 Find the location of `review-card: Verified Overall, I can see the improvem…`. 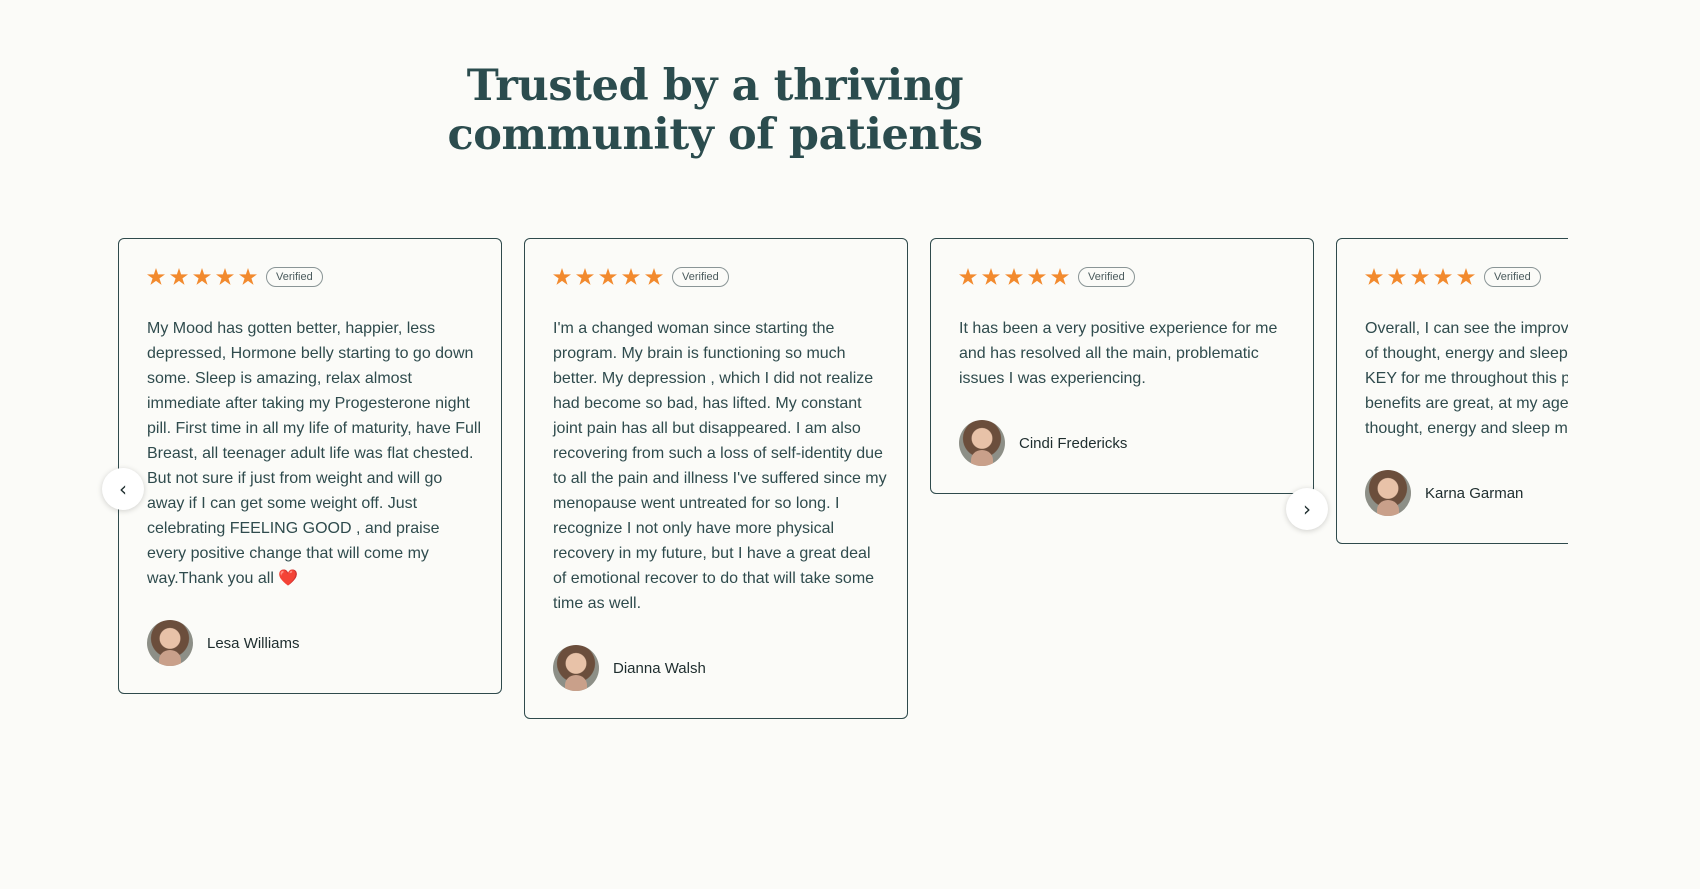

review-card: Verified Overall, I can see the improvem… is located at coordinates (1452, 391).